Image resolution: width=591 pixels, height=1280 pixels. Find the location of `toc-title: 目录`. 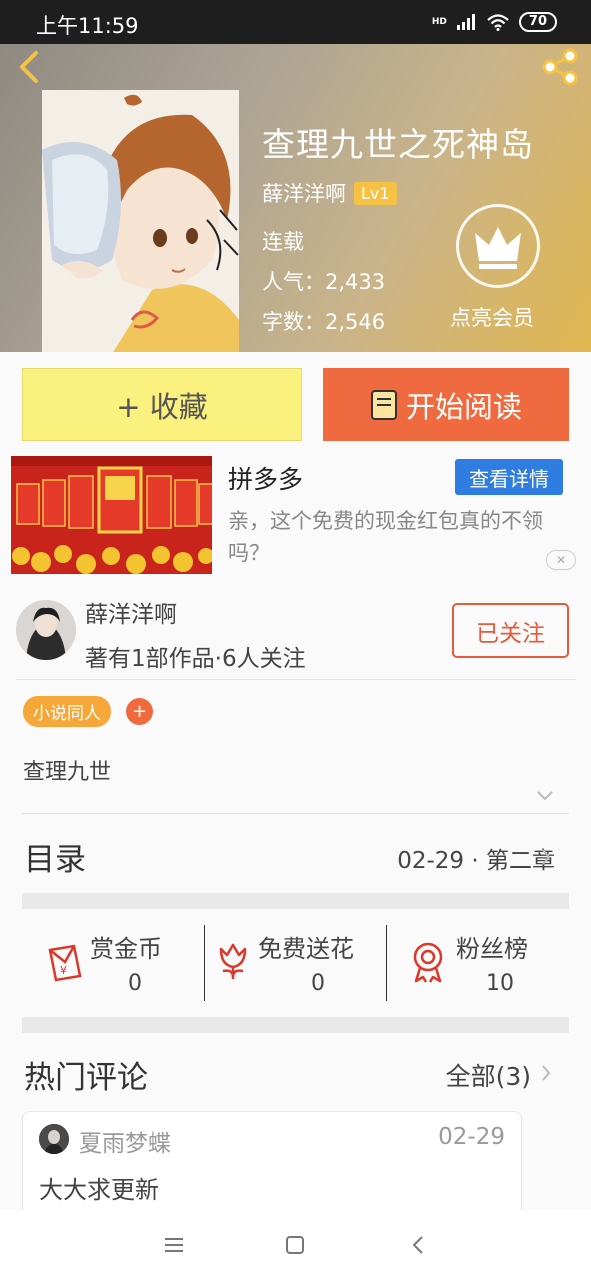

toc-title: 目录 is located at coordinates (55, 860).